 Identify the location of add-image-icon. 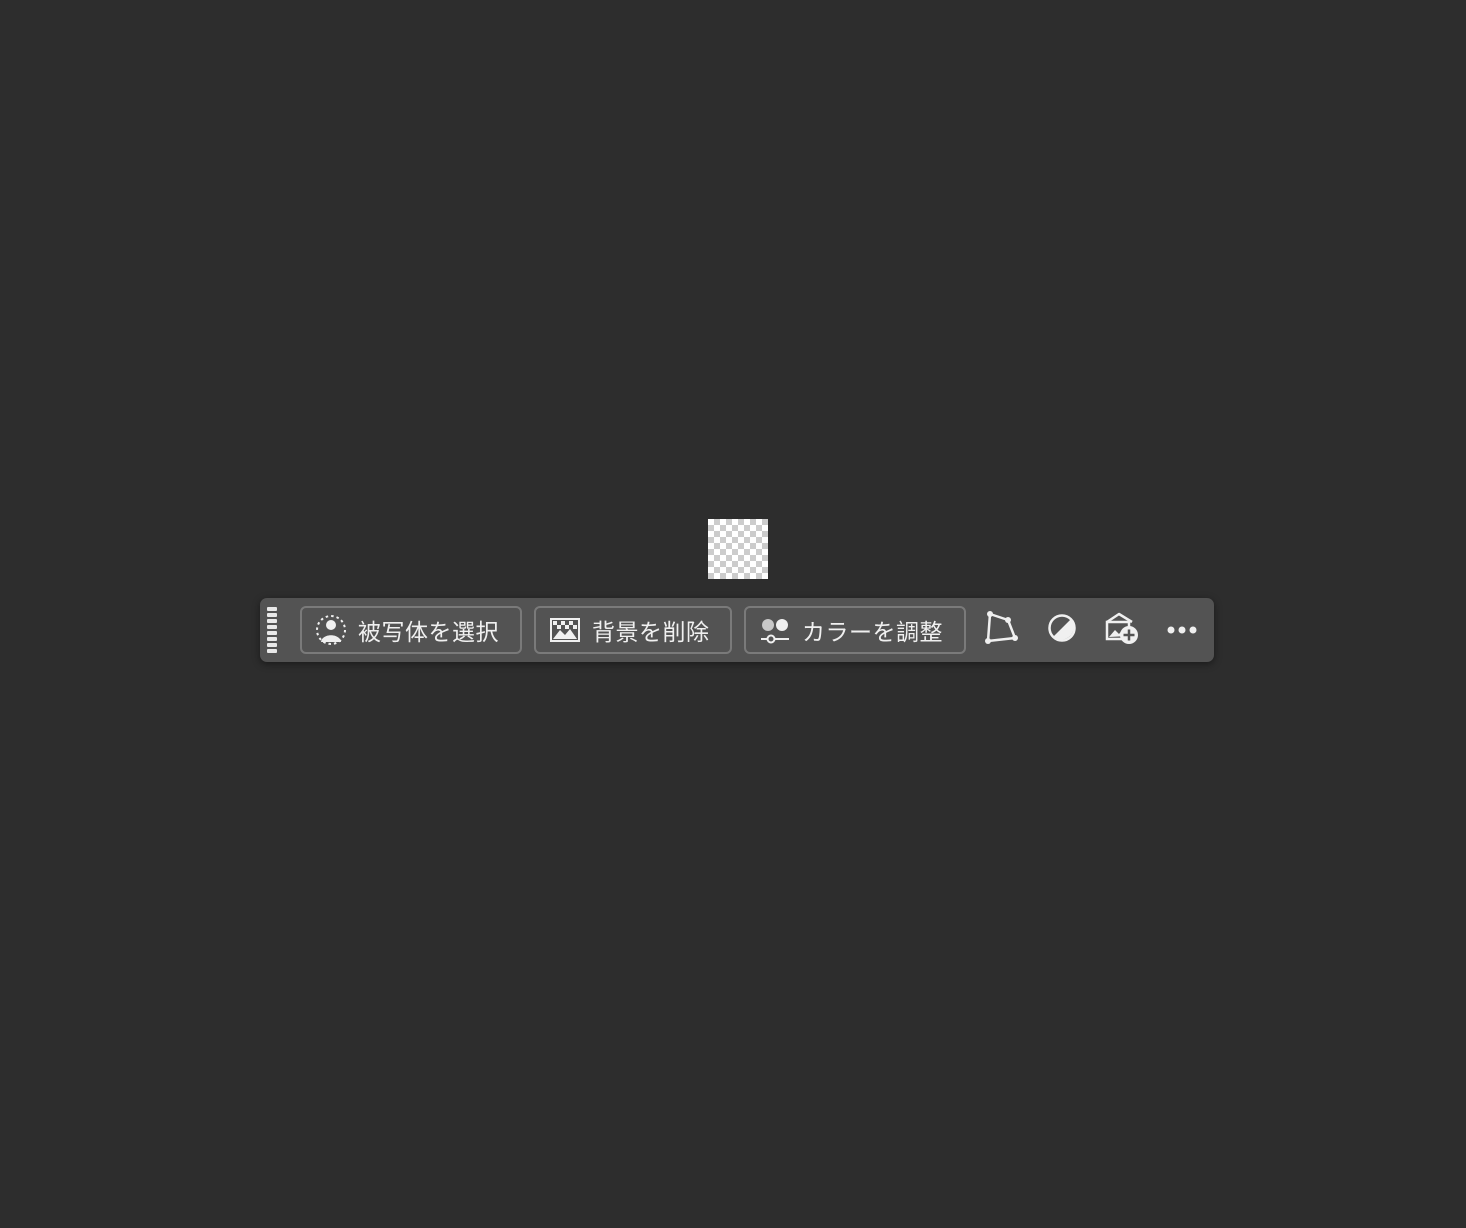
(1122, 630).